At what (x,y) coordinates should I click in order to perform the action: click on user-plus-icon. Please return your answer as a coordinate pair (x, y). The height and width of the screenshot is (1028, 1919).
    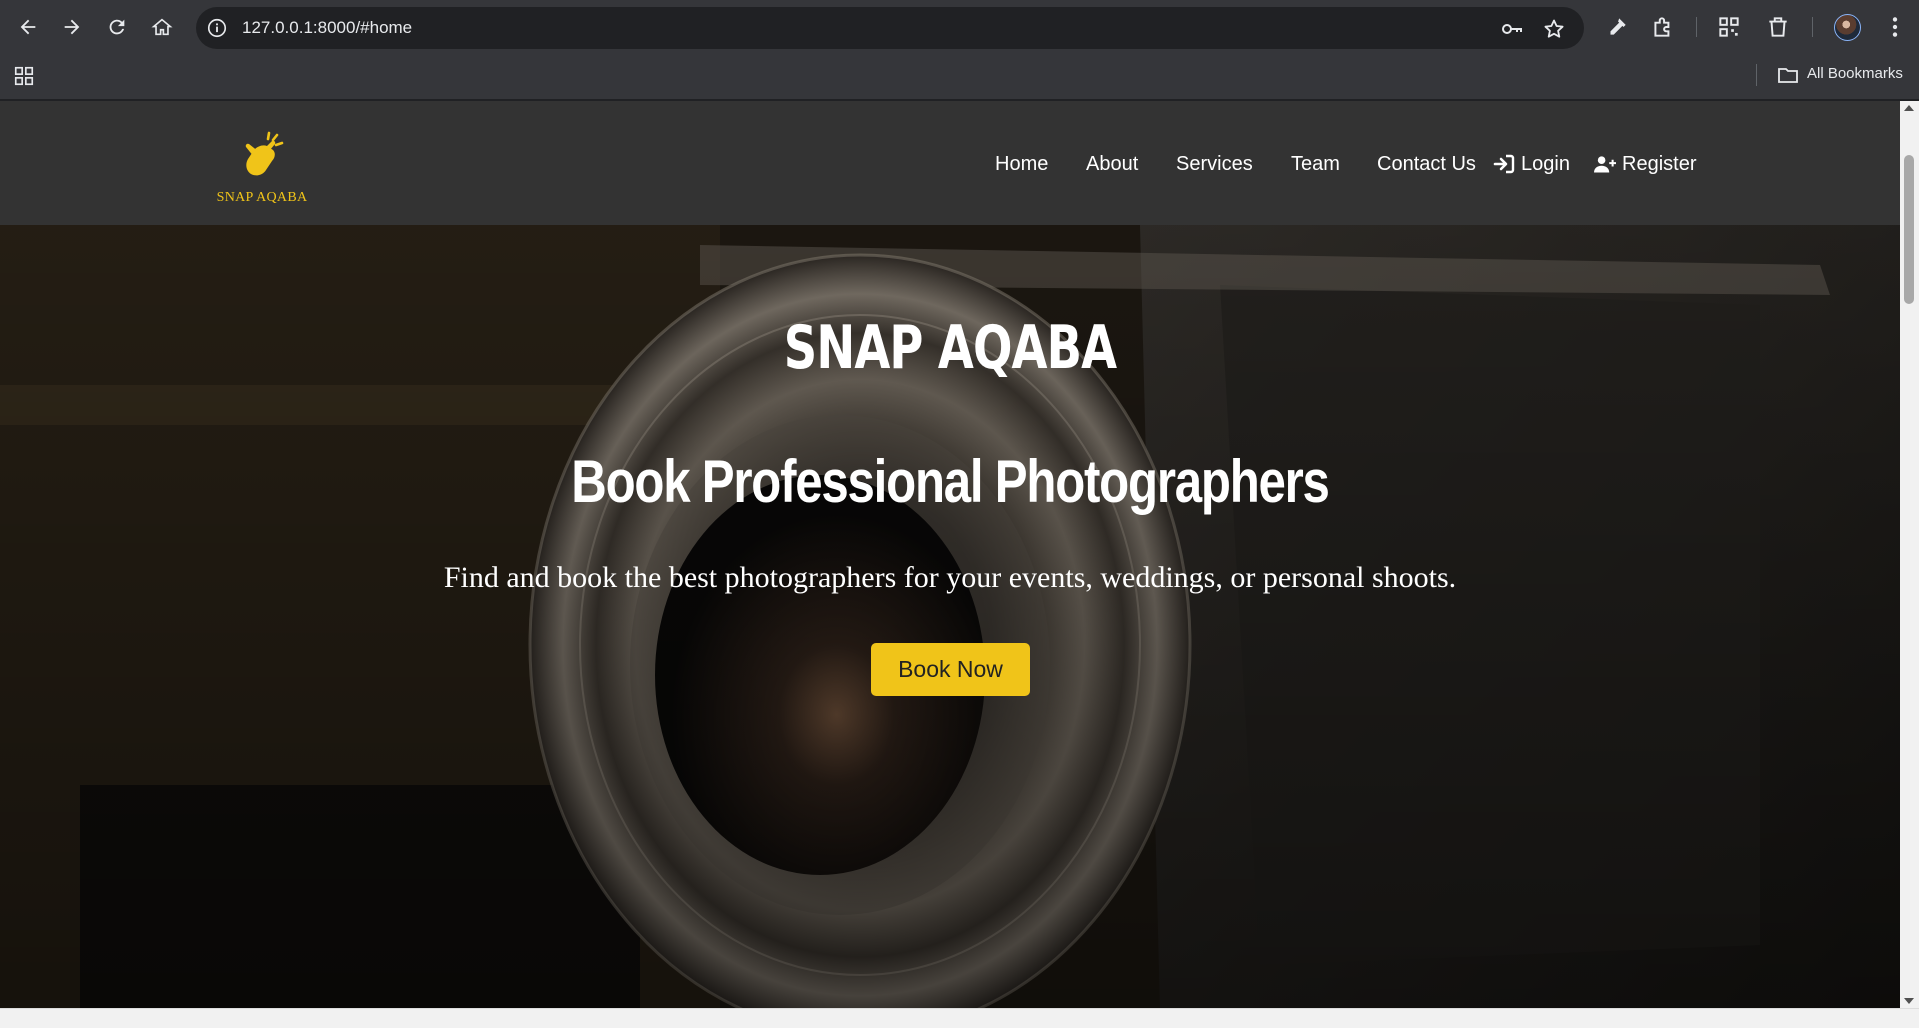
    Looking at the image, I should click on (1605, 164).